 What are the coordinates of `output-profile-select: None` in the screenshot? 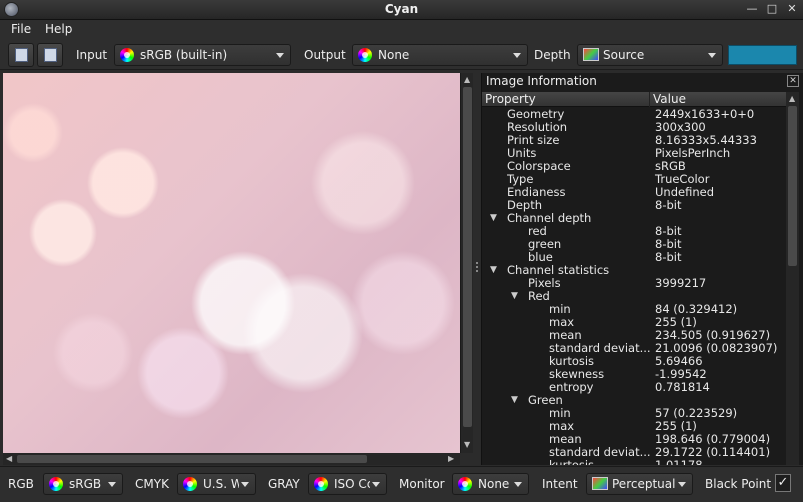 It's located at (440, 55).